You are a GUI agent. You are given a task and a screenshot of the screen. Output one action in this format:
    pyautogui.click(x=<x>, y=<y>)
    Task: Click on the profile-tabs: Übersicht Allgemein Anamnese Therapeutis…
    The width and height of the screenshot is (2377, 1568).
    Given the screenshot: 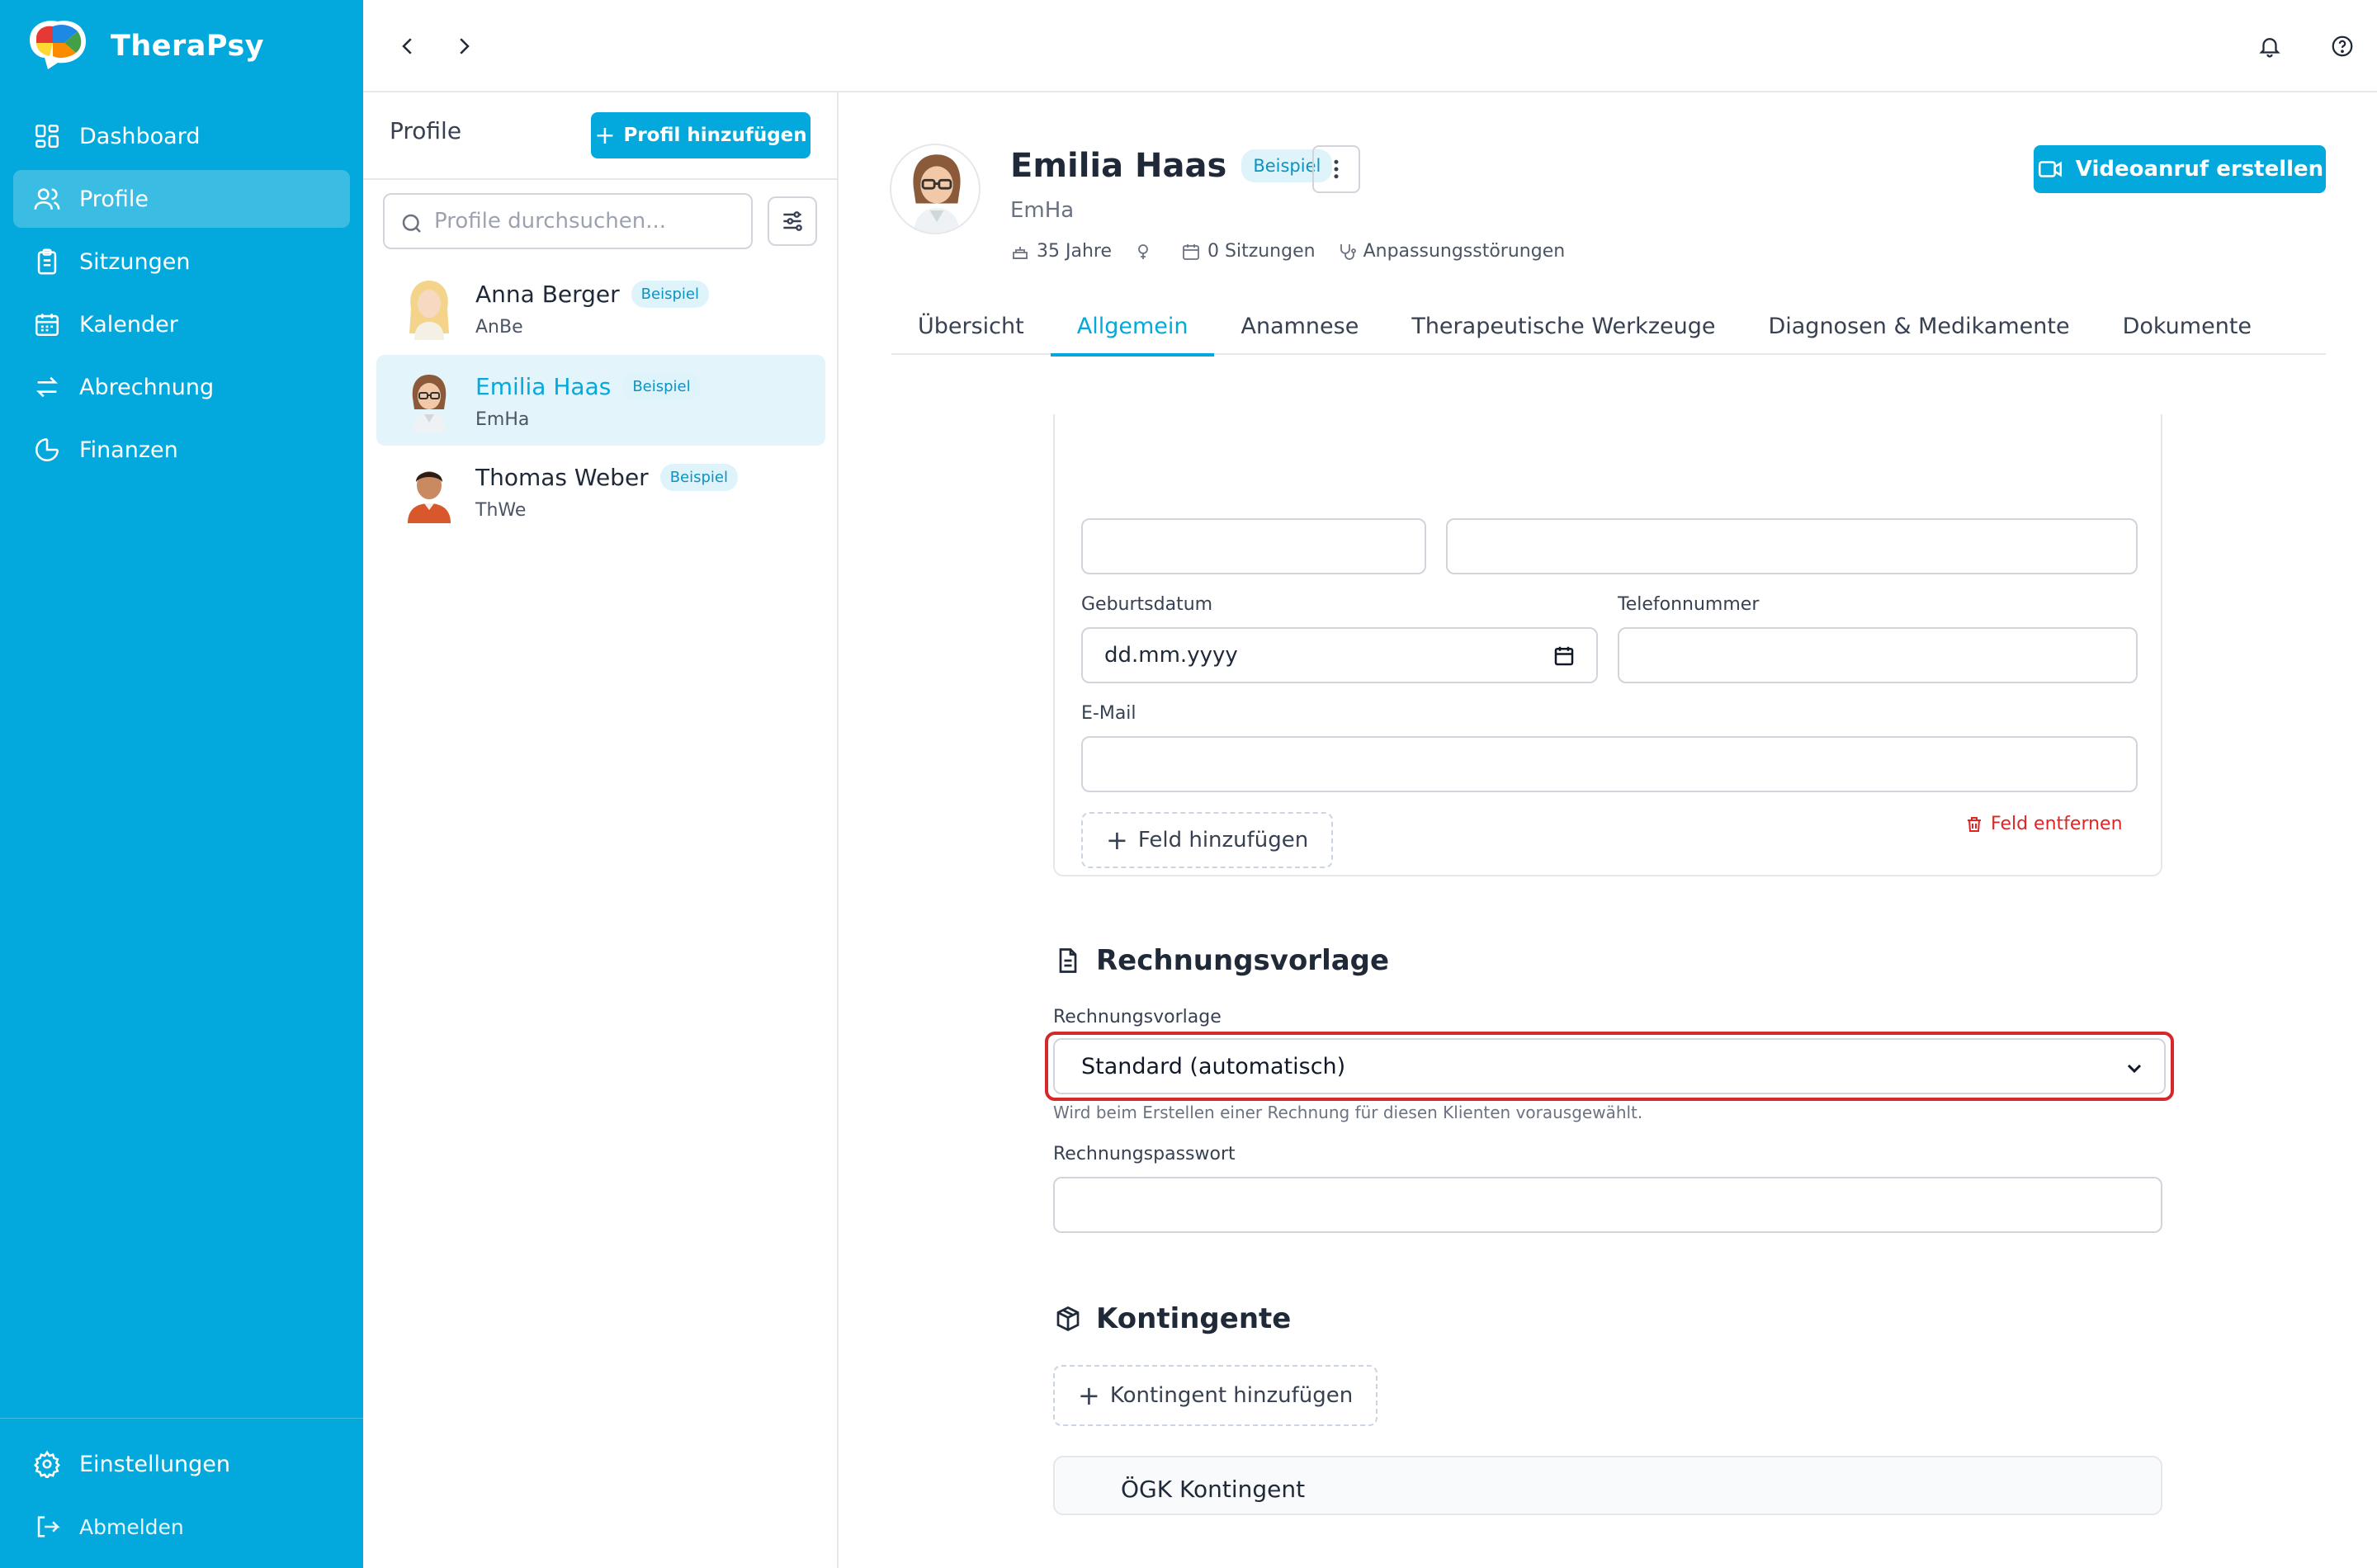 What is the action you would take?
    pyautogui.click(x=1608, y=327)
    